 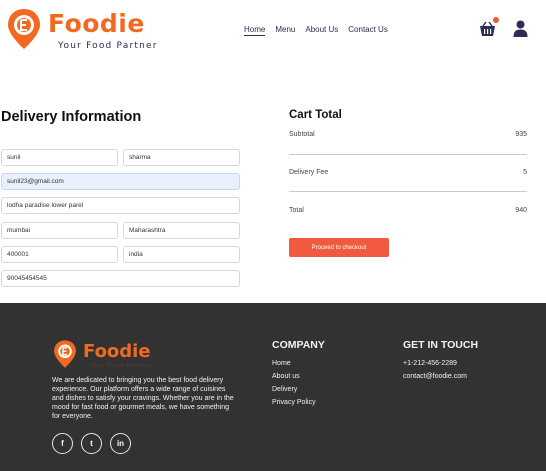 I want to click on contact-email: contact@foodie.com, so click(x=435, y=376).